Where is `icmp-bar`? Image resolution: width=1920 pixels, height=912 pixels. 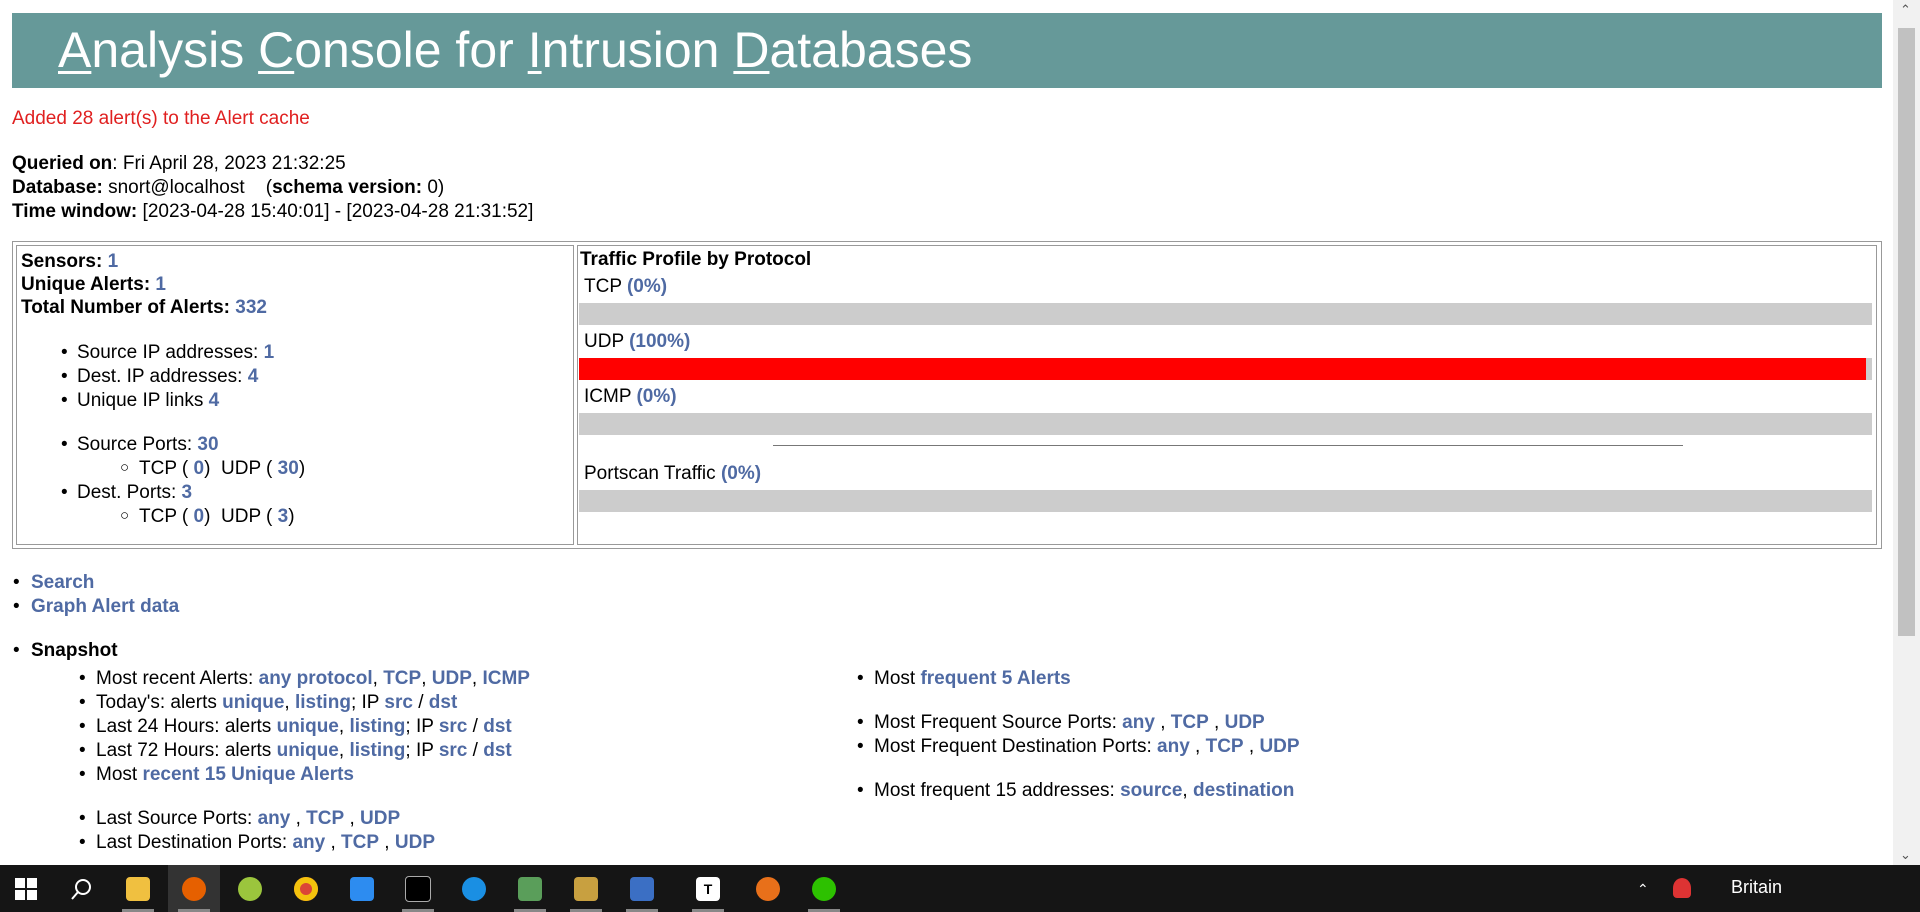
icmp-bar is located at coordinates (1225, 424).